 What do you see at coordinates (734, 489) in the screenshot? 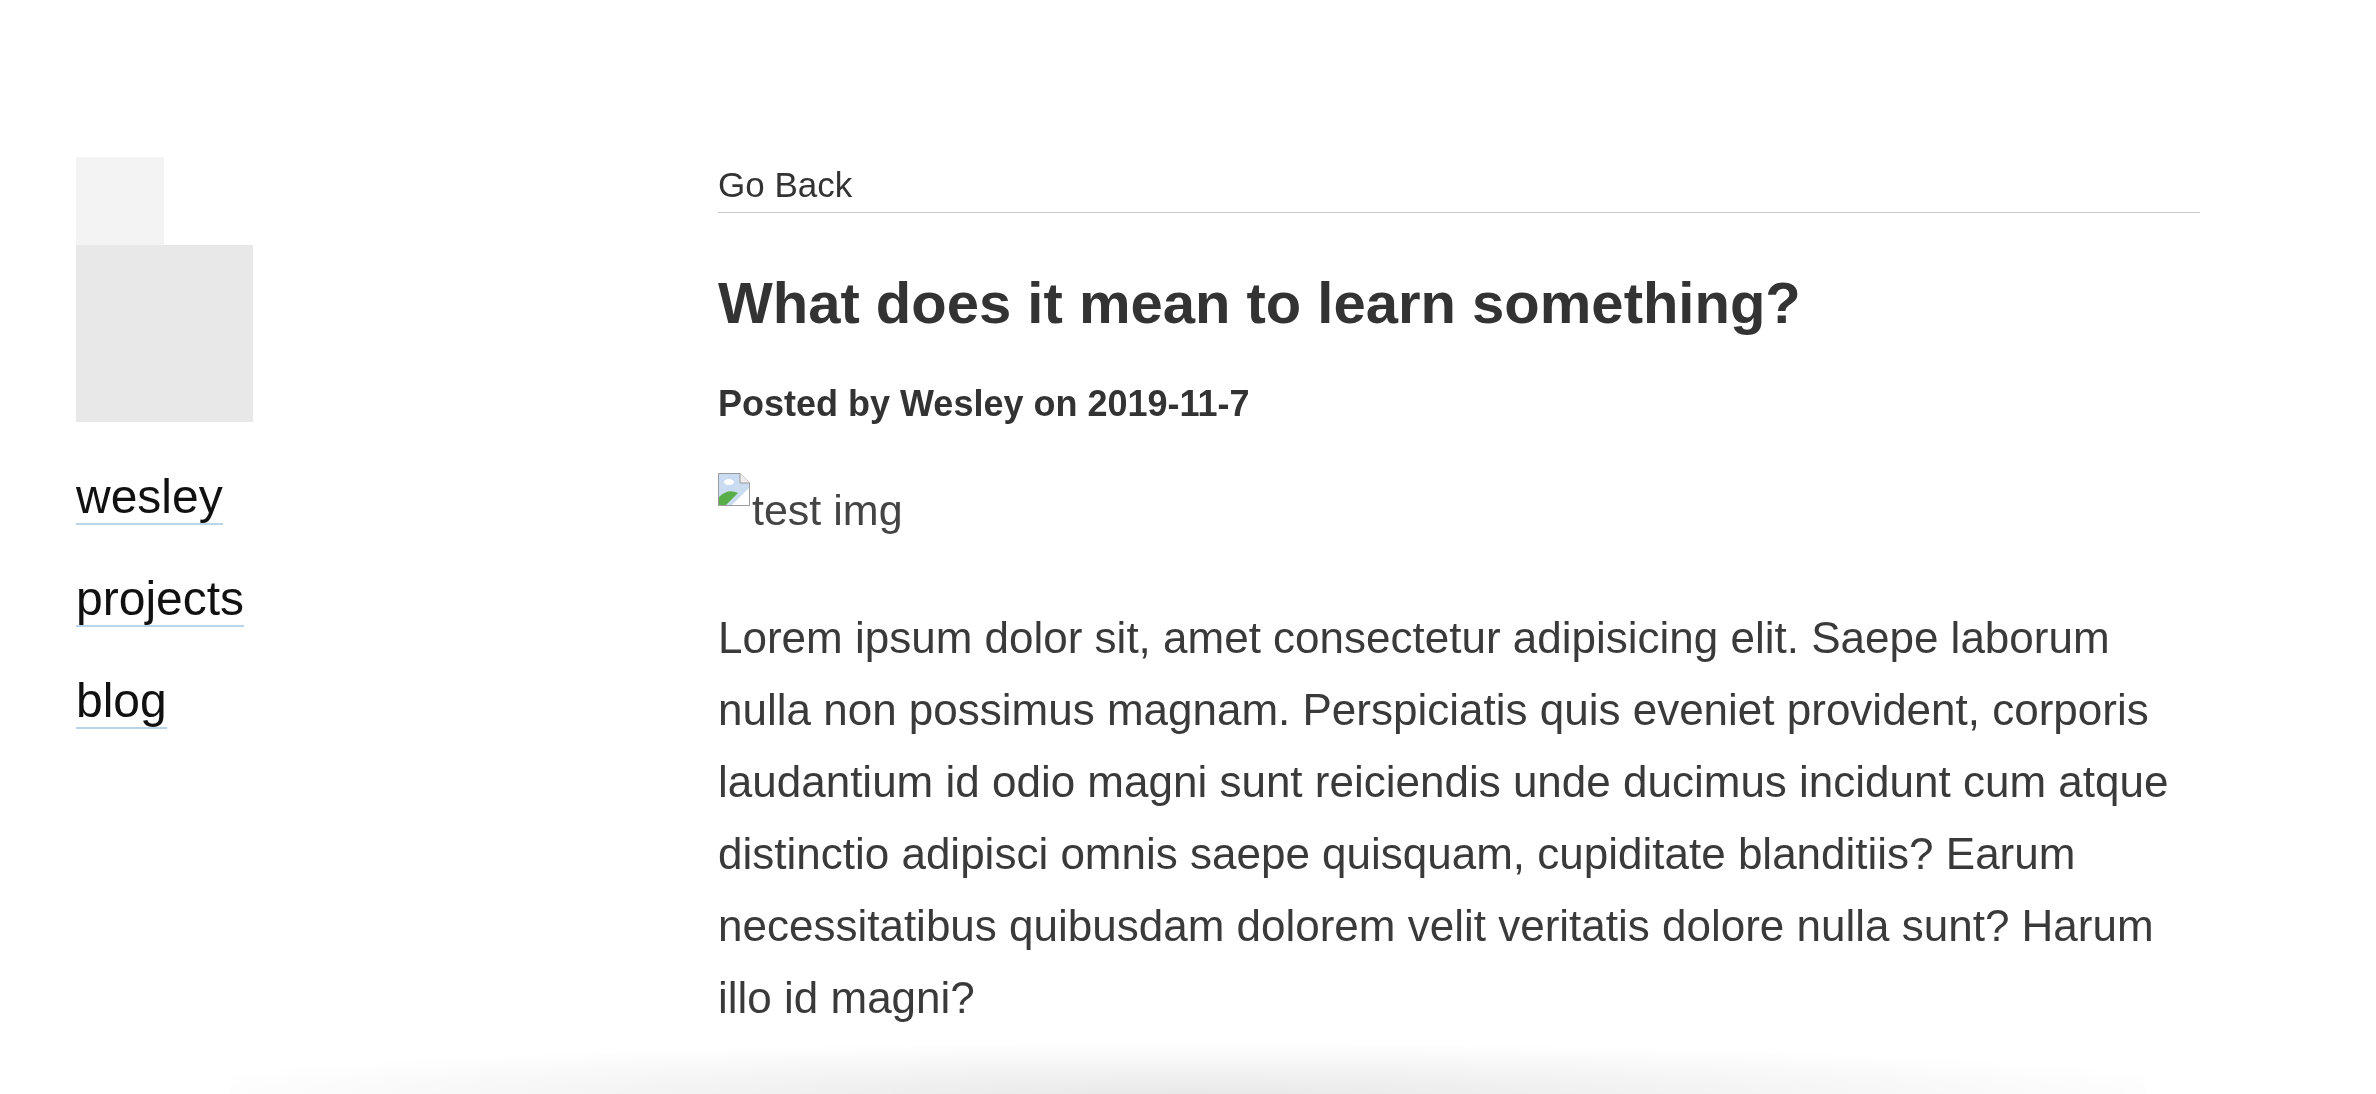
I see `broken-image-icon` at bounding box center [734, 489].